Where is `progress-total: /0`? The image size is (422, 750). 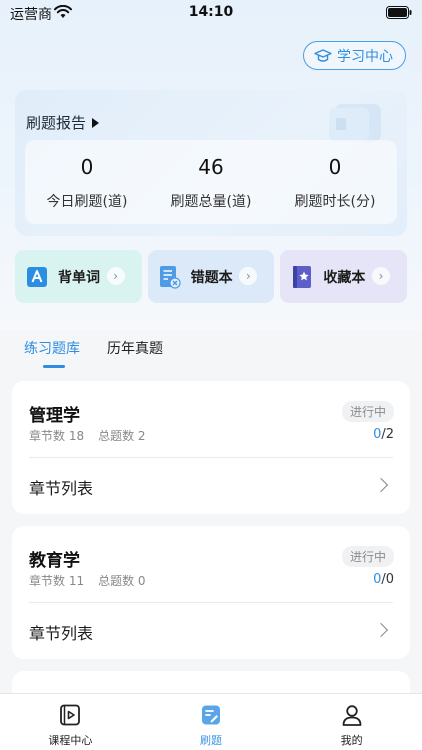
progress-total: /0 is located at coordinates (387, 579).